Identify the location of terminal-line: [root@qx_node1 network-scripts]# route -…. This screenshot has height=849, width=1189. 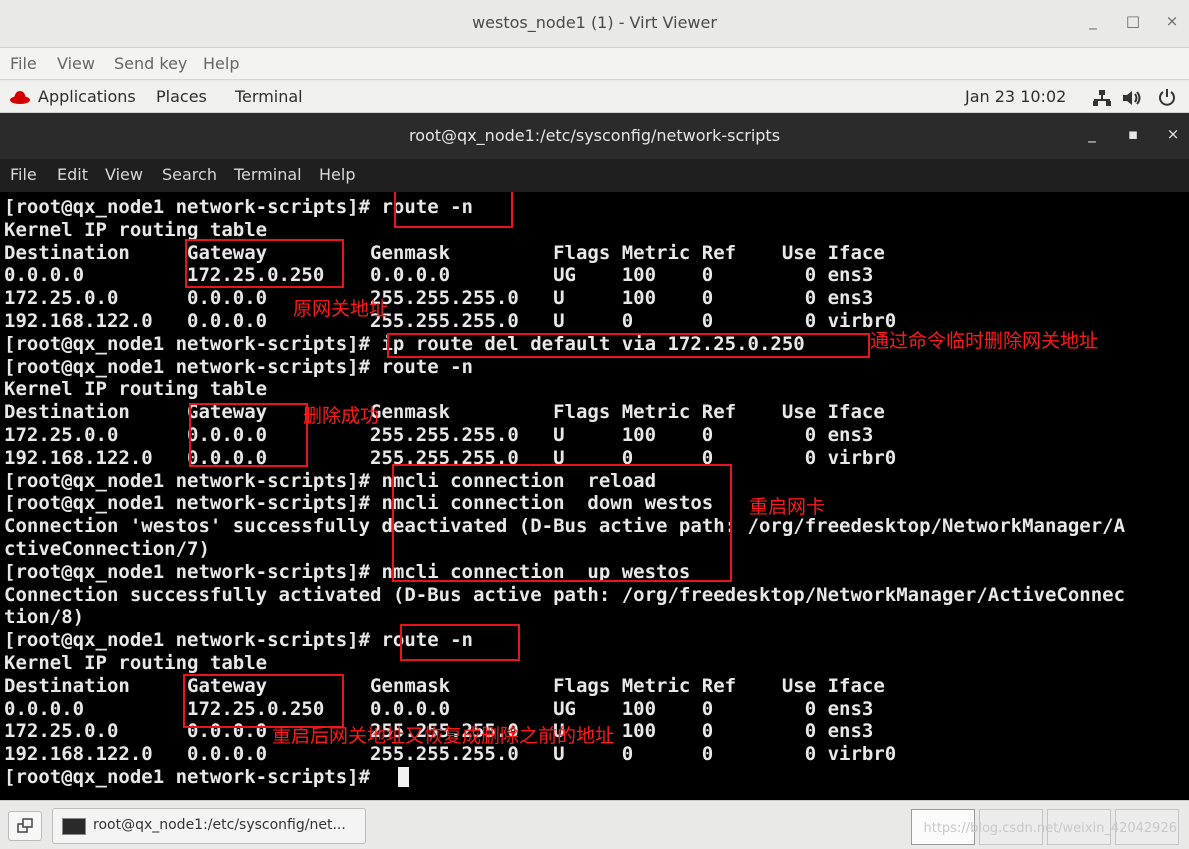
(238, 366).